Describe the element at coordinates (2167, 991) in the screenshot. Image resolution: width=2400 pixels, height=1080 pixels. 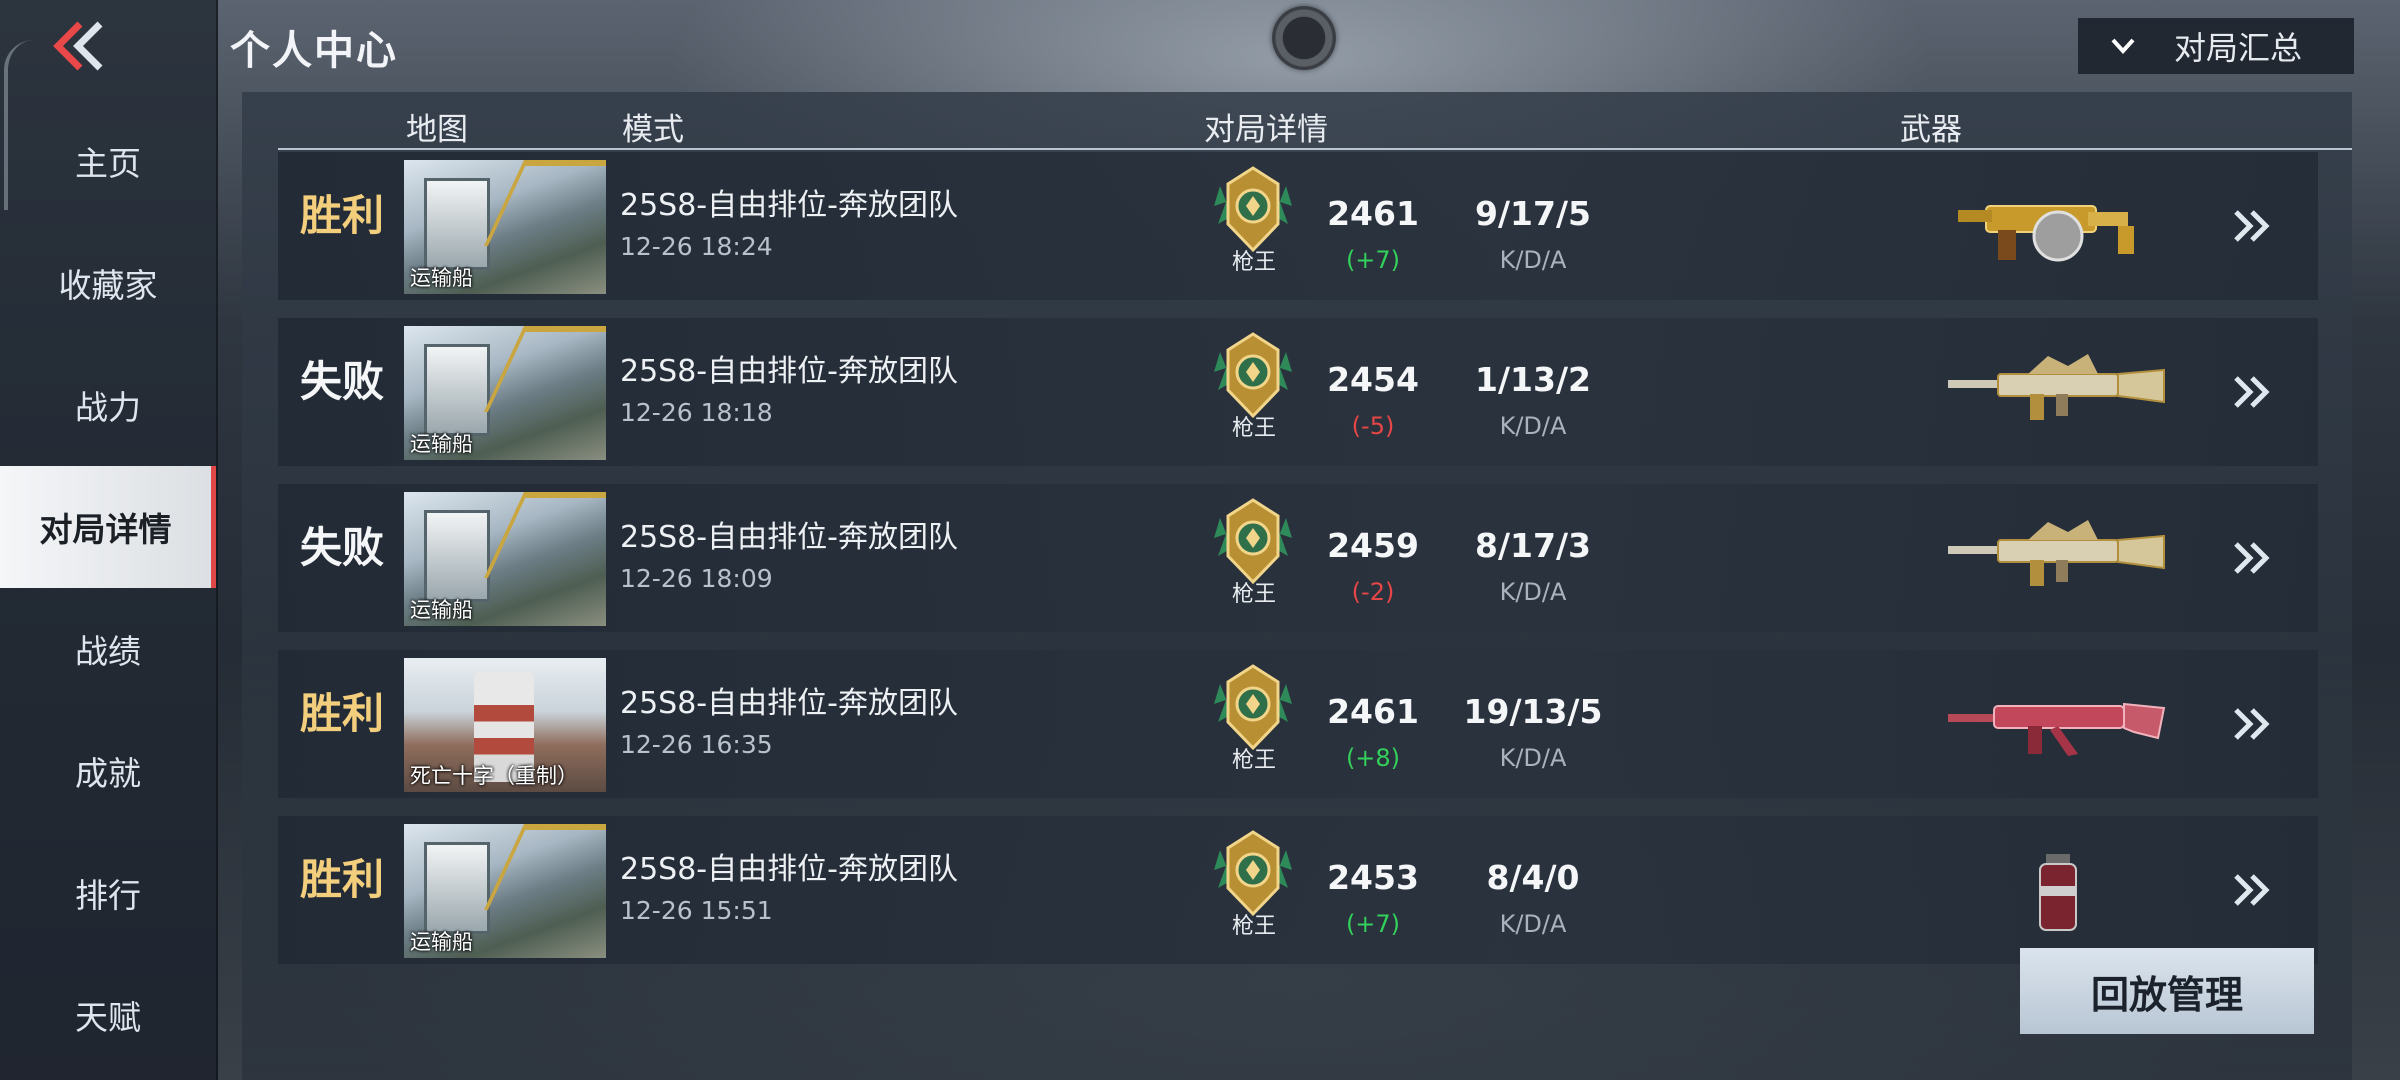
I see `replay-management-button: 回放管理` at that location.